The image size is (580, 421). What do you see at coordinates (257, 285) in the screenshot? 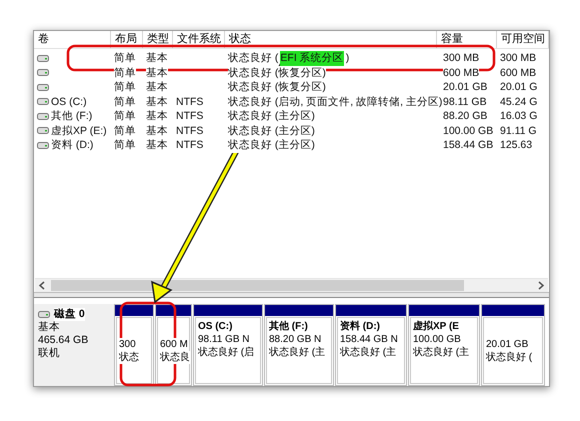
I see `scrollbar-thumb` at bounding box center [257, 285].